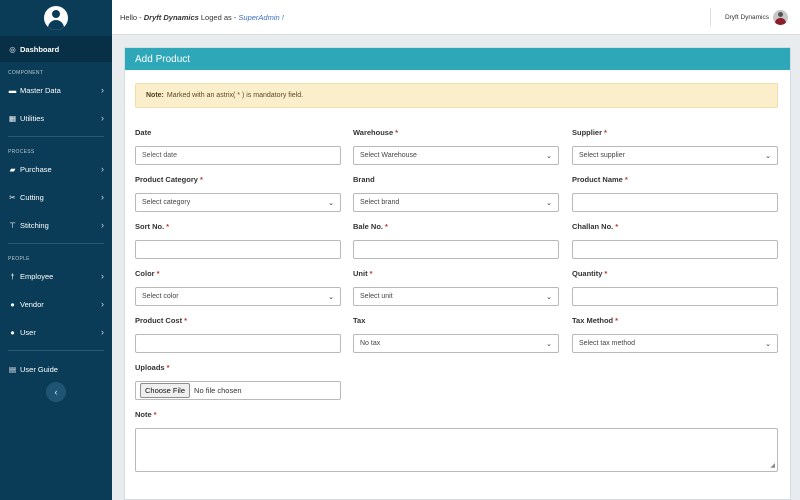  Describe the element at coordinates (589, 132) in the screenshot. I see `supplier-label: Supplier *` at that location.